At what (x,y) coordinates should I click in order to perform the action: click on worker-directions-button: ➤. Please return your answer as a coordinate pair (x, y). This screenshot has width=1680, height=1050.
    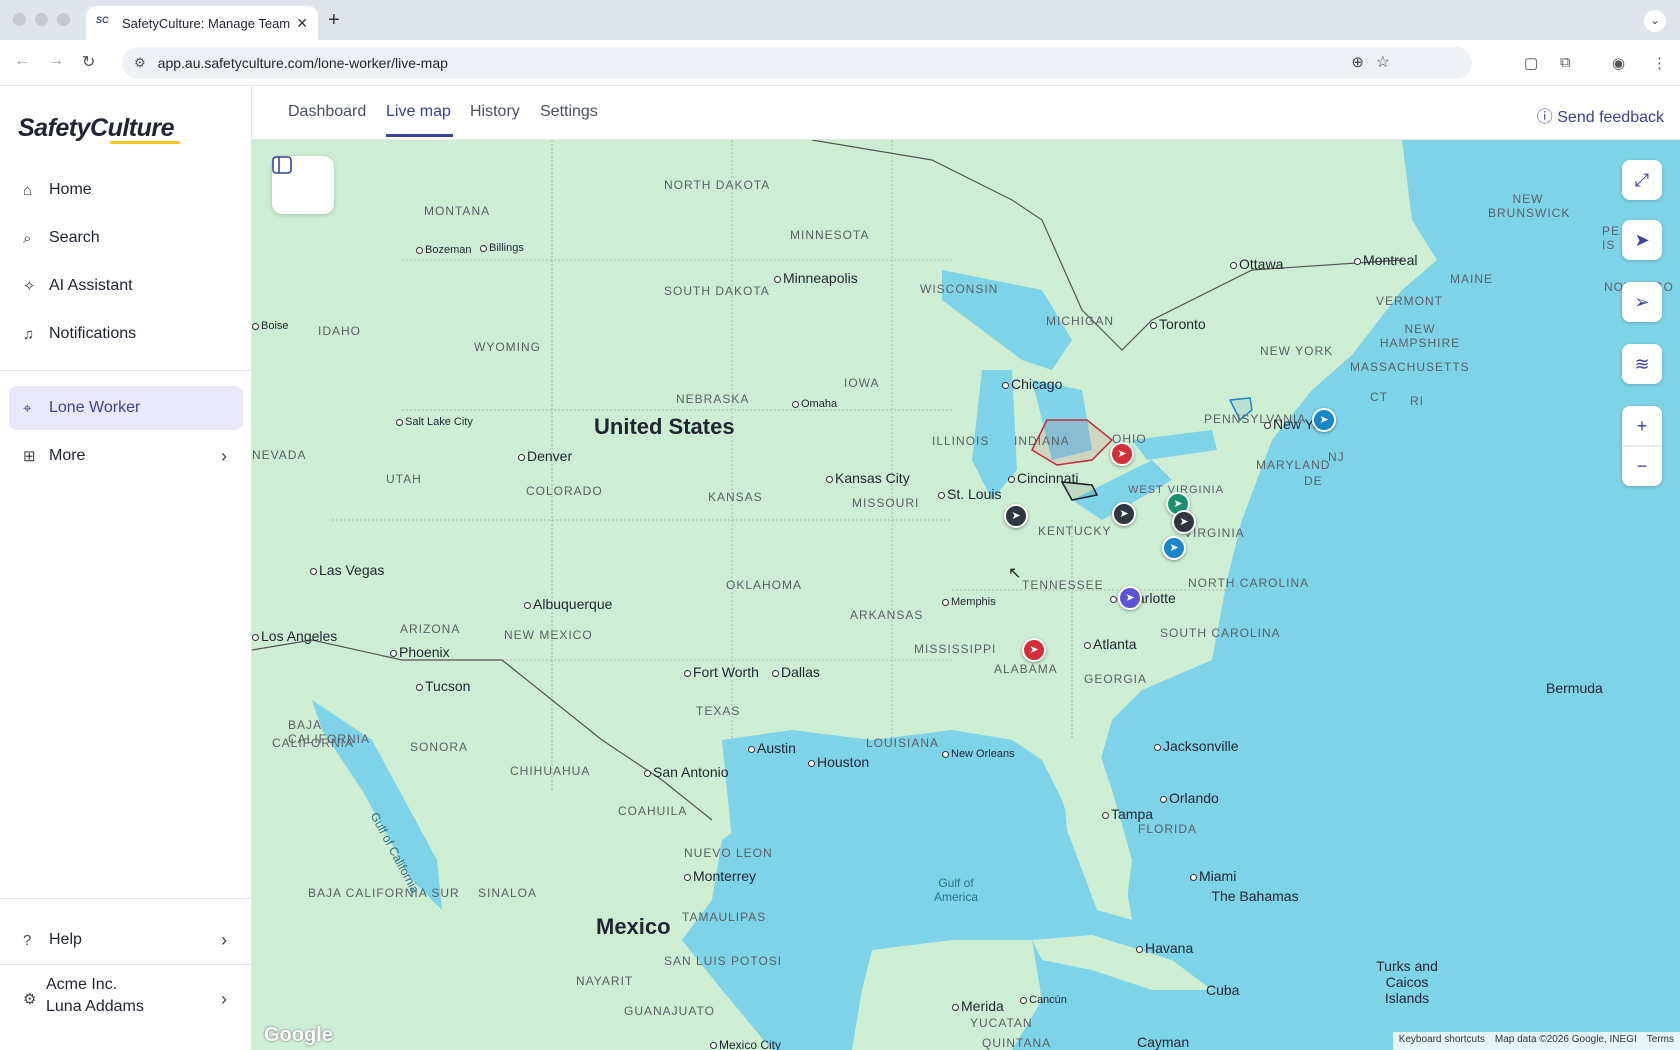
    Looking at the image, I should click on (1642, 240).